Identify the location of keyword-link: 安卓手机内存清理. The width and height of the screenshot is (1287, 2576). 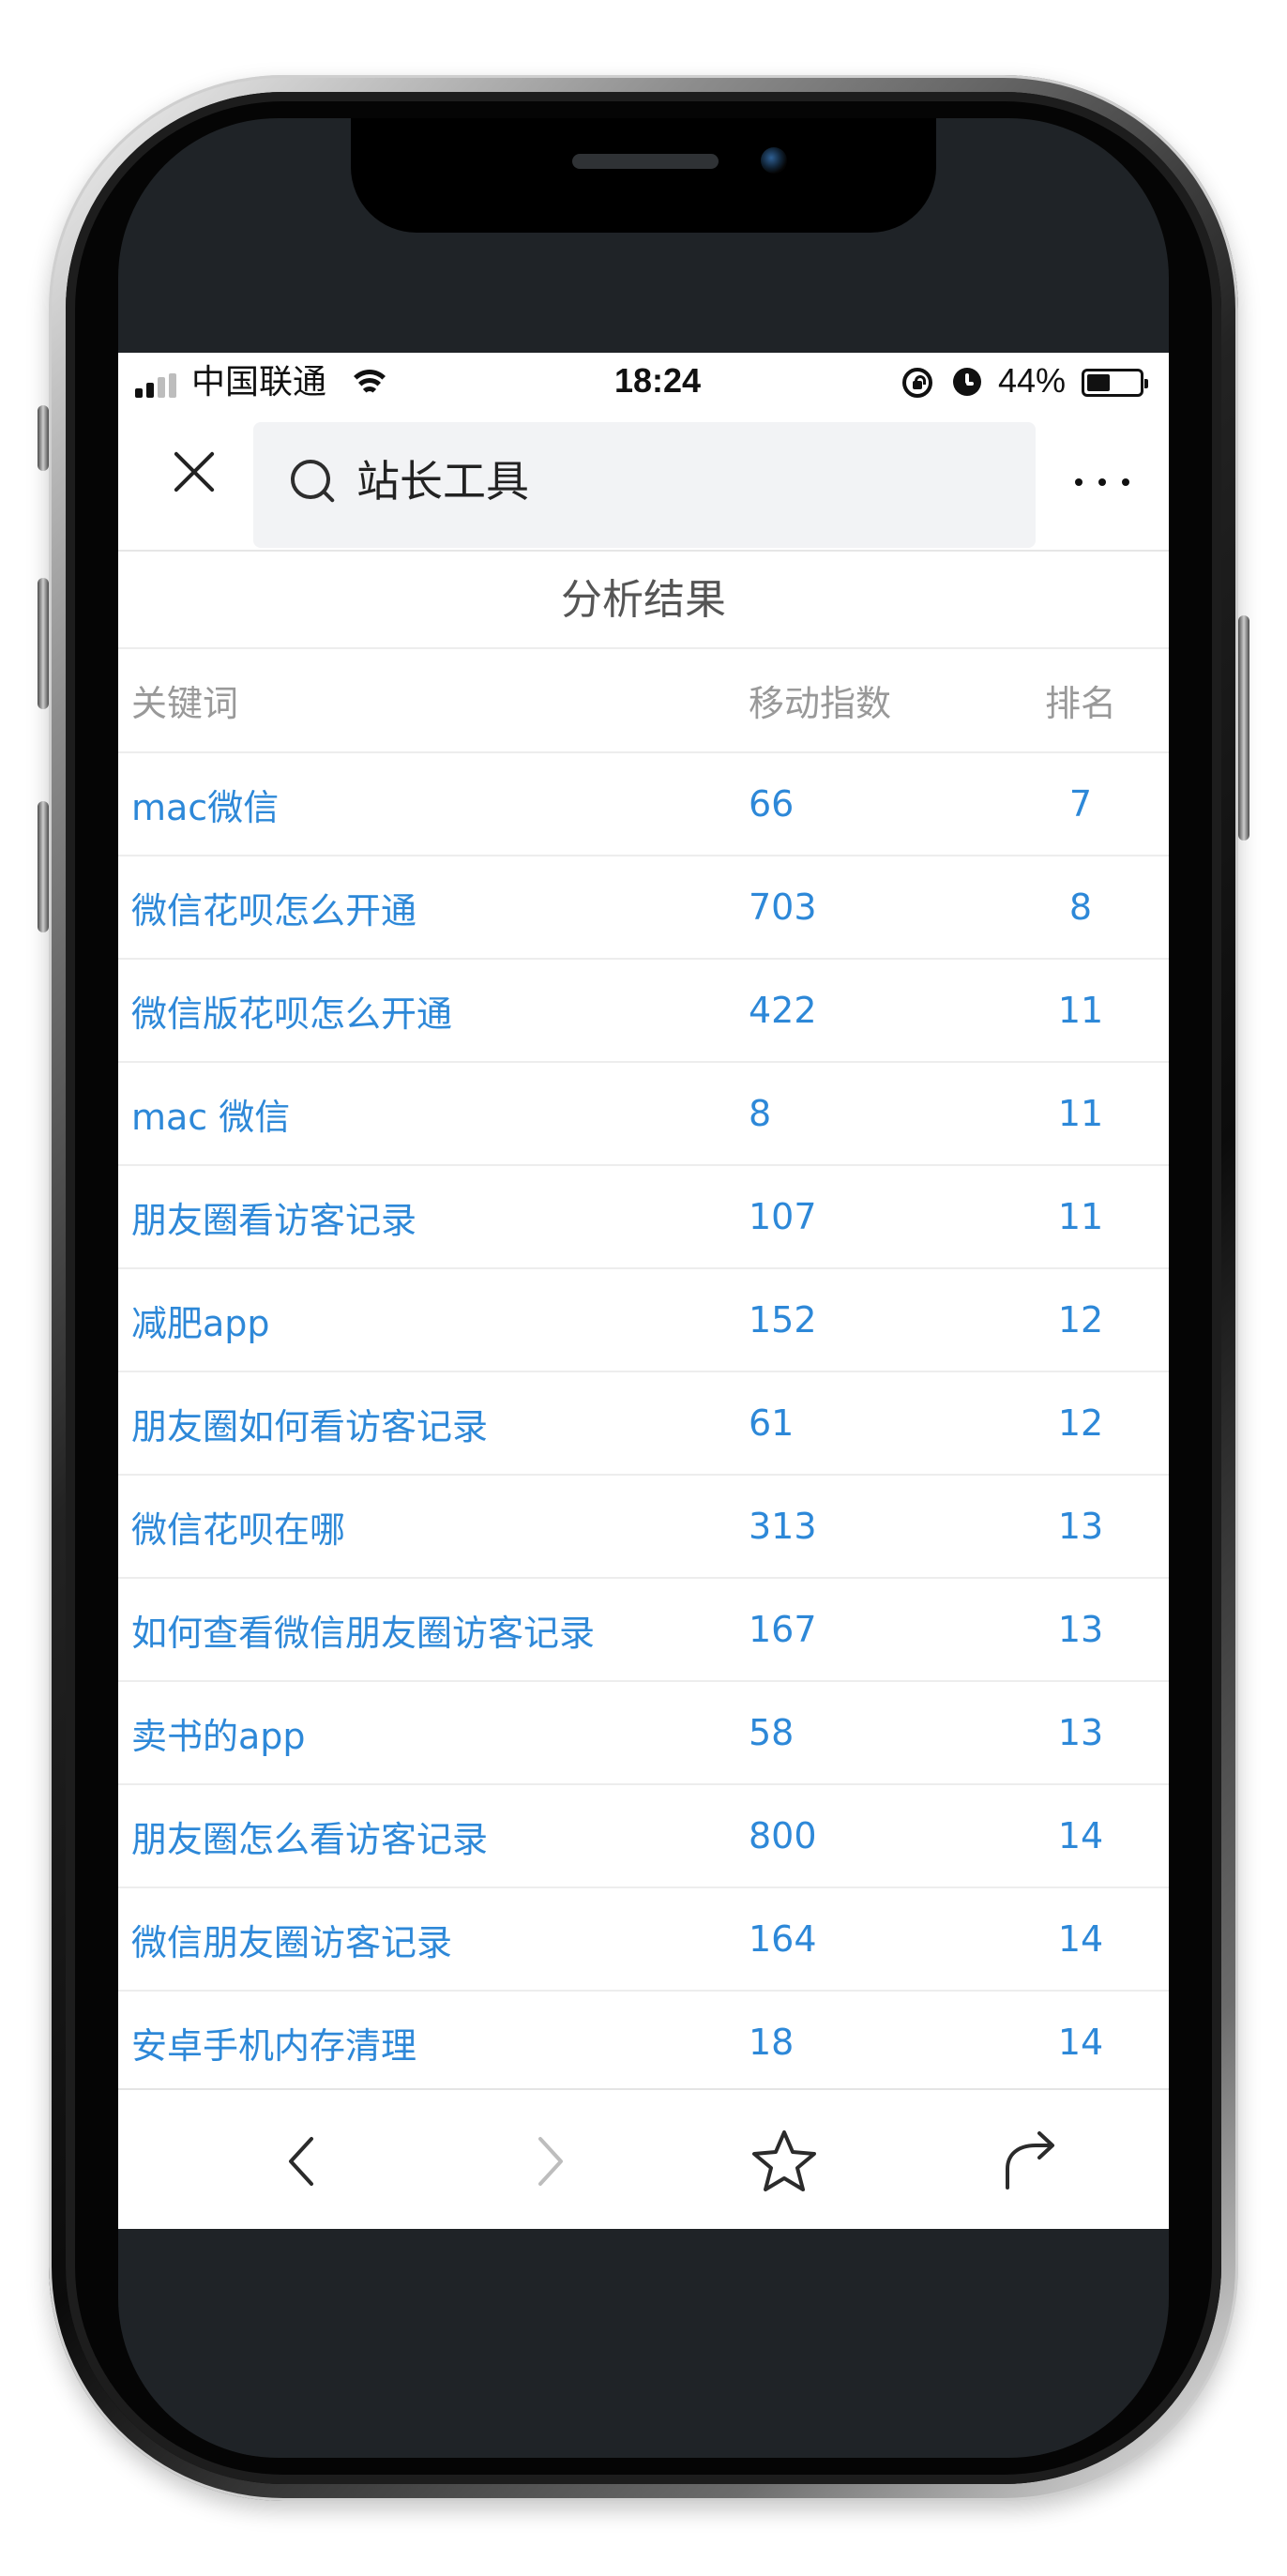
(433, 2039).